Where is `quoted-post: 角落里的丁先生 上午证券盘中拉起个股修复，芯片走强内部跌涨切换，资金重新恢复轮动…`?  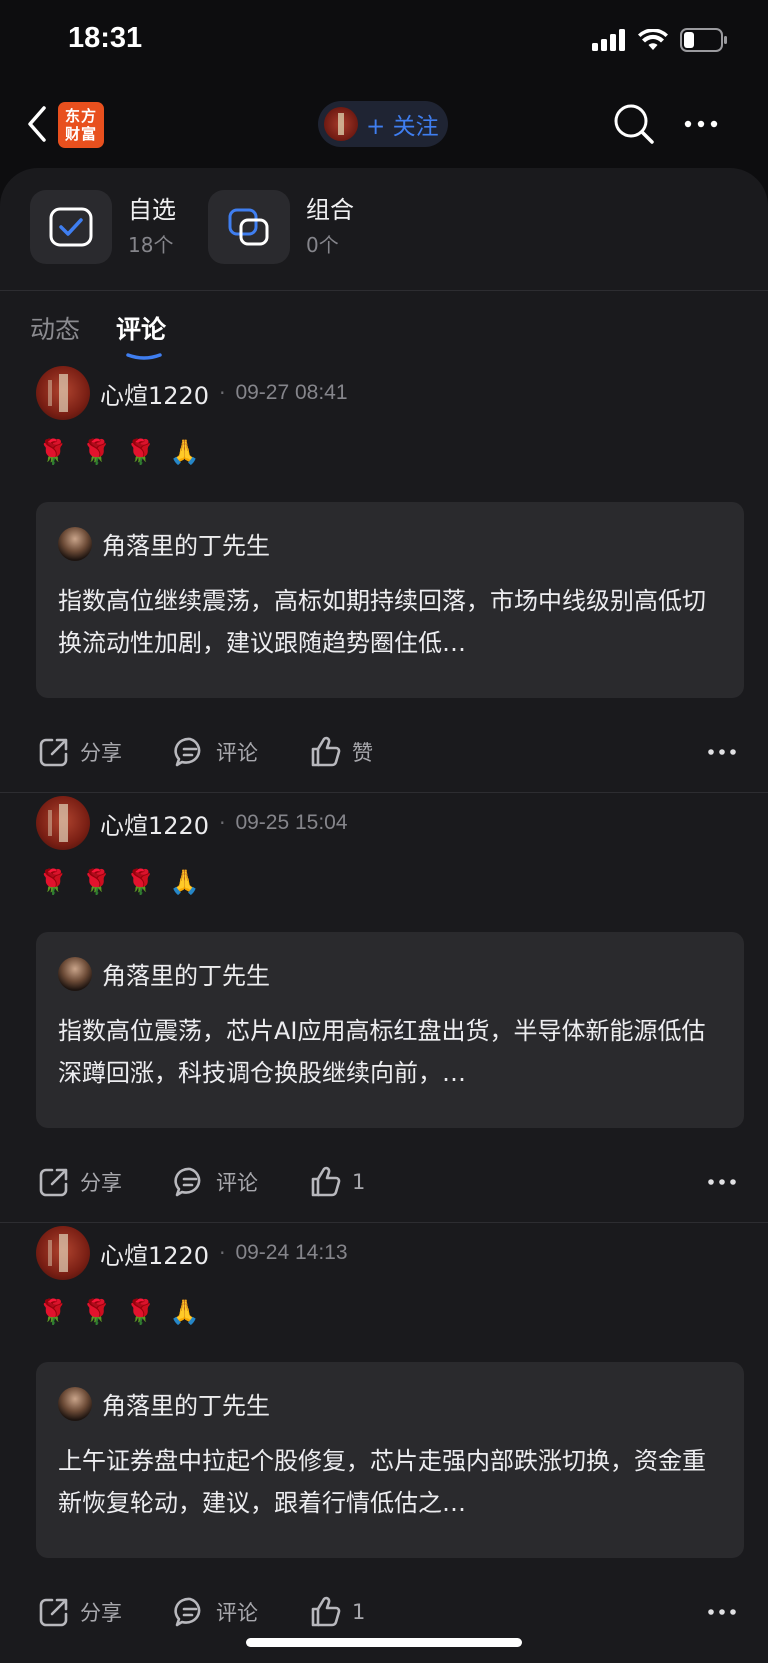 quoted-post: 角落里的丁先生 上午证券盘中拉起个股修复，芯片走强内部跌涨切换，资金重新恢复轮动… is located at coordinates (390, 1460).